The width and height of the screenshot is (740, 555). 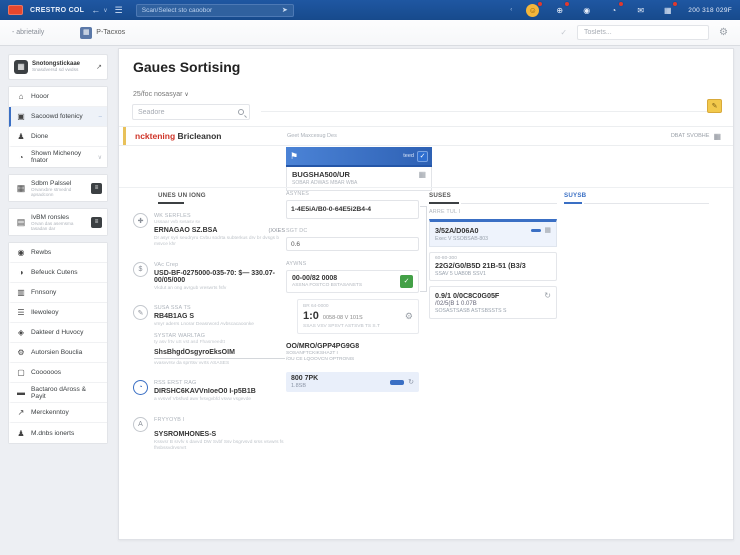 What do you see at coordinates (58, 373) in the screenshot?
I see `sidebar-item: ▢ Coooooos` at bounding box center [58, 373].